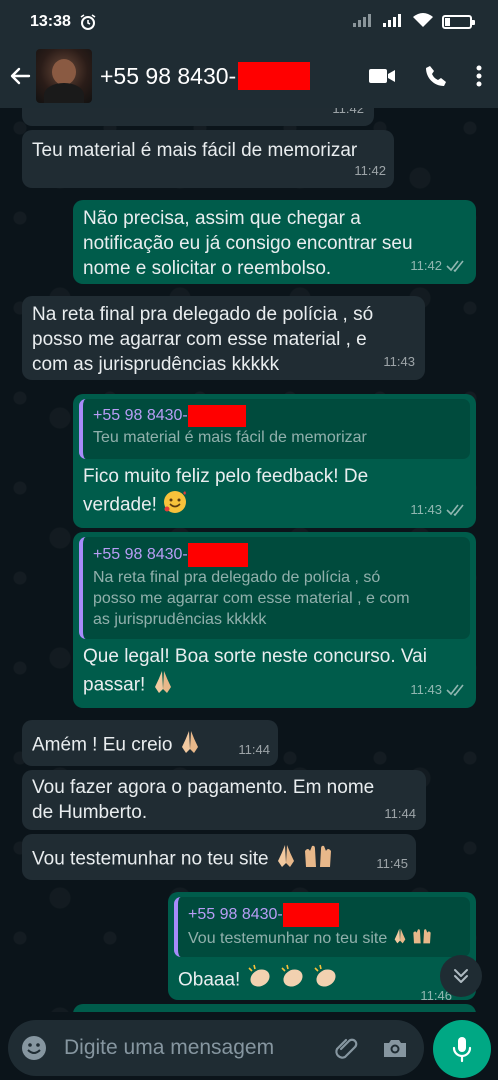 The width and height of the screenshot is (498, 1080). What do you see at coordinates (198, 1048) in the screenshot?
I see `message-input` at bounding box center [198, 1048].